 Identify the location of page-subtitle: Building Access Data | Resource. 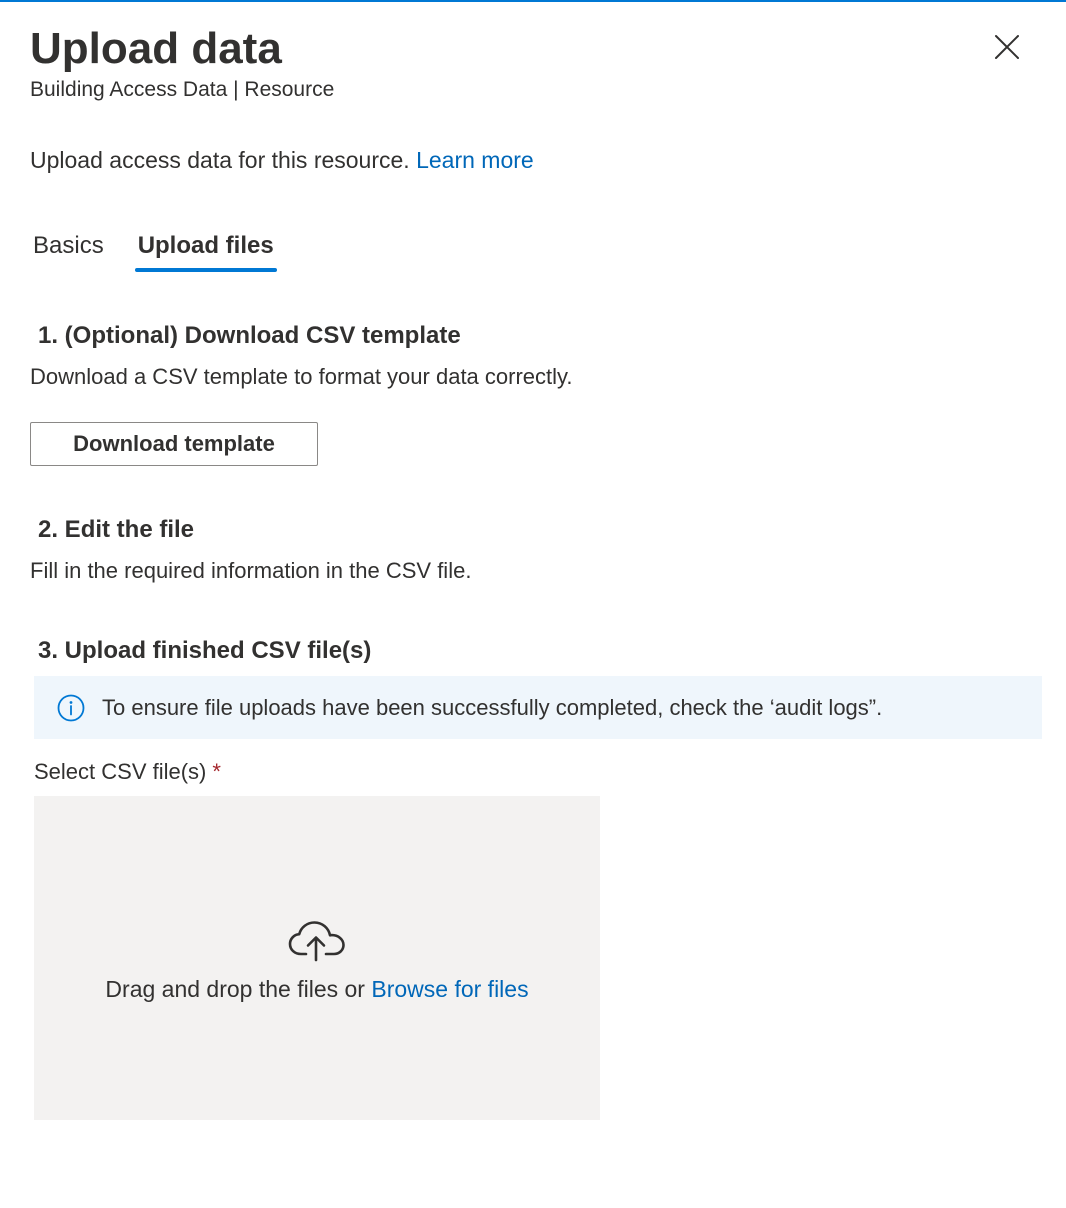
(182, 89).